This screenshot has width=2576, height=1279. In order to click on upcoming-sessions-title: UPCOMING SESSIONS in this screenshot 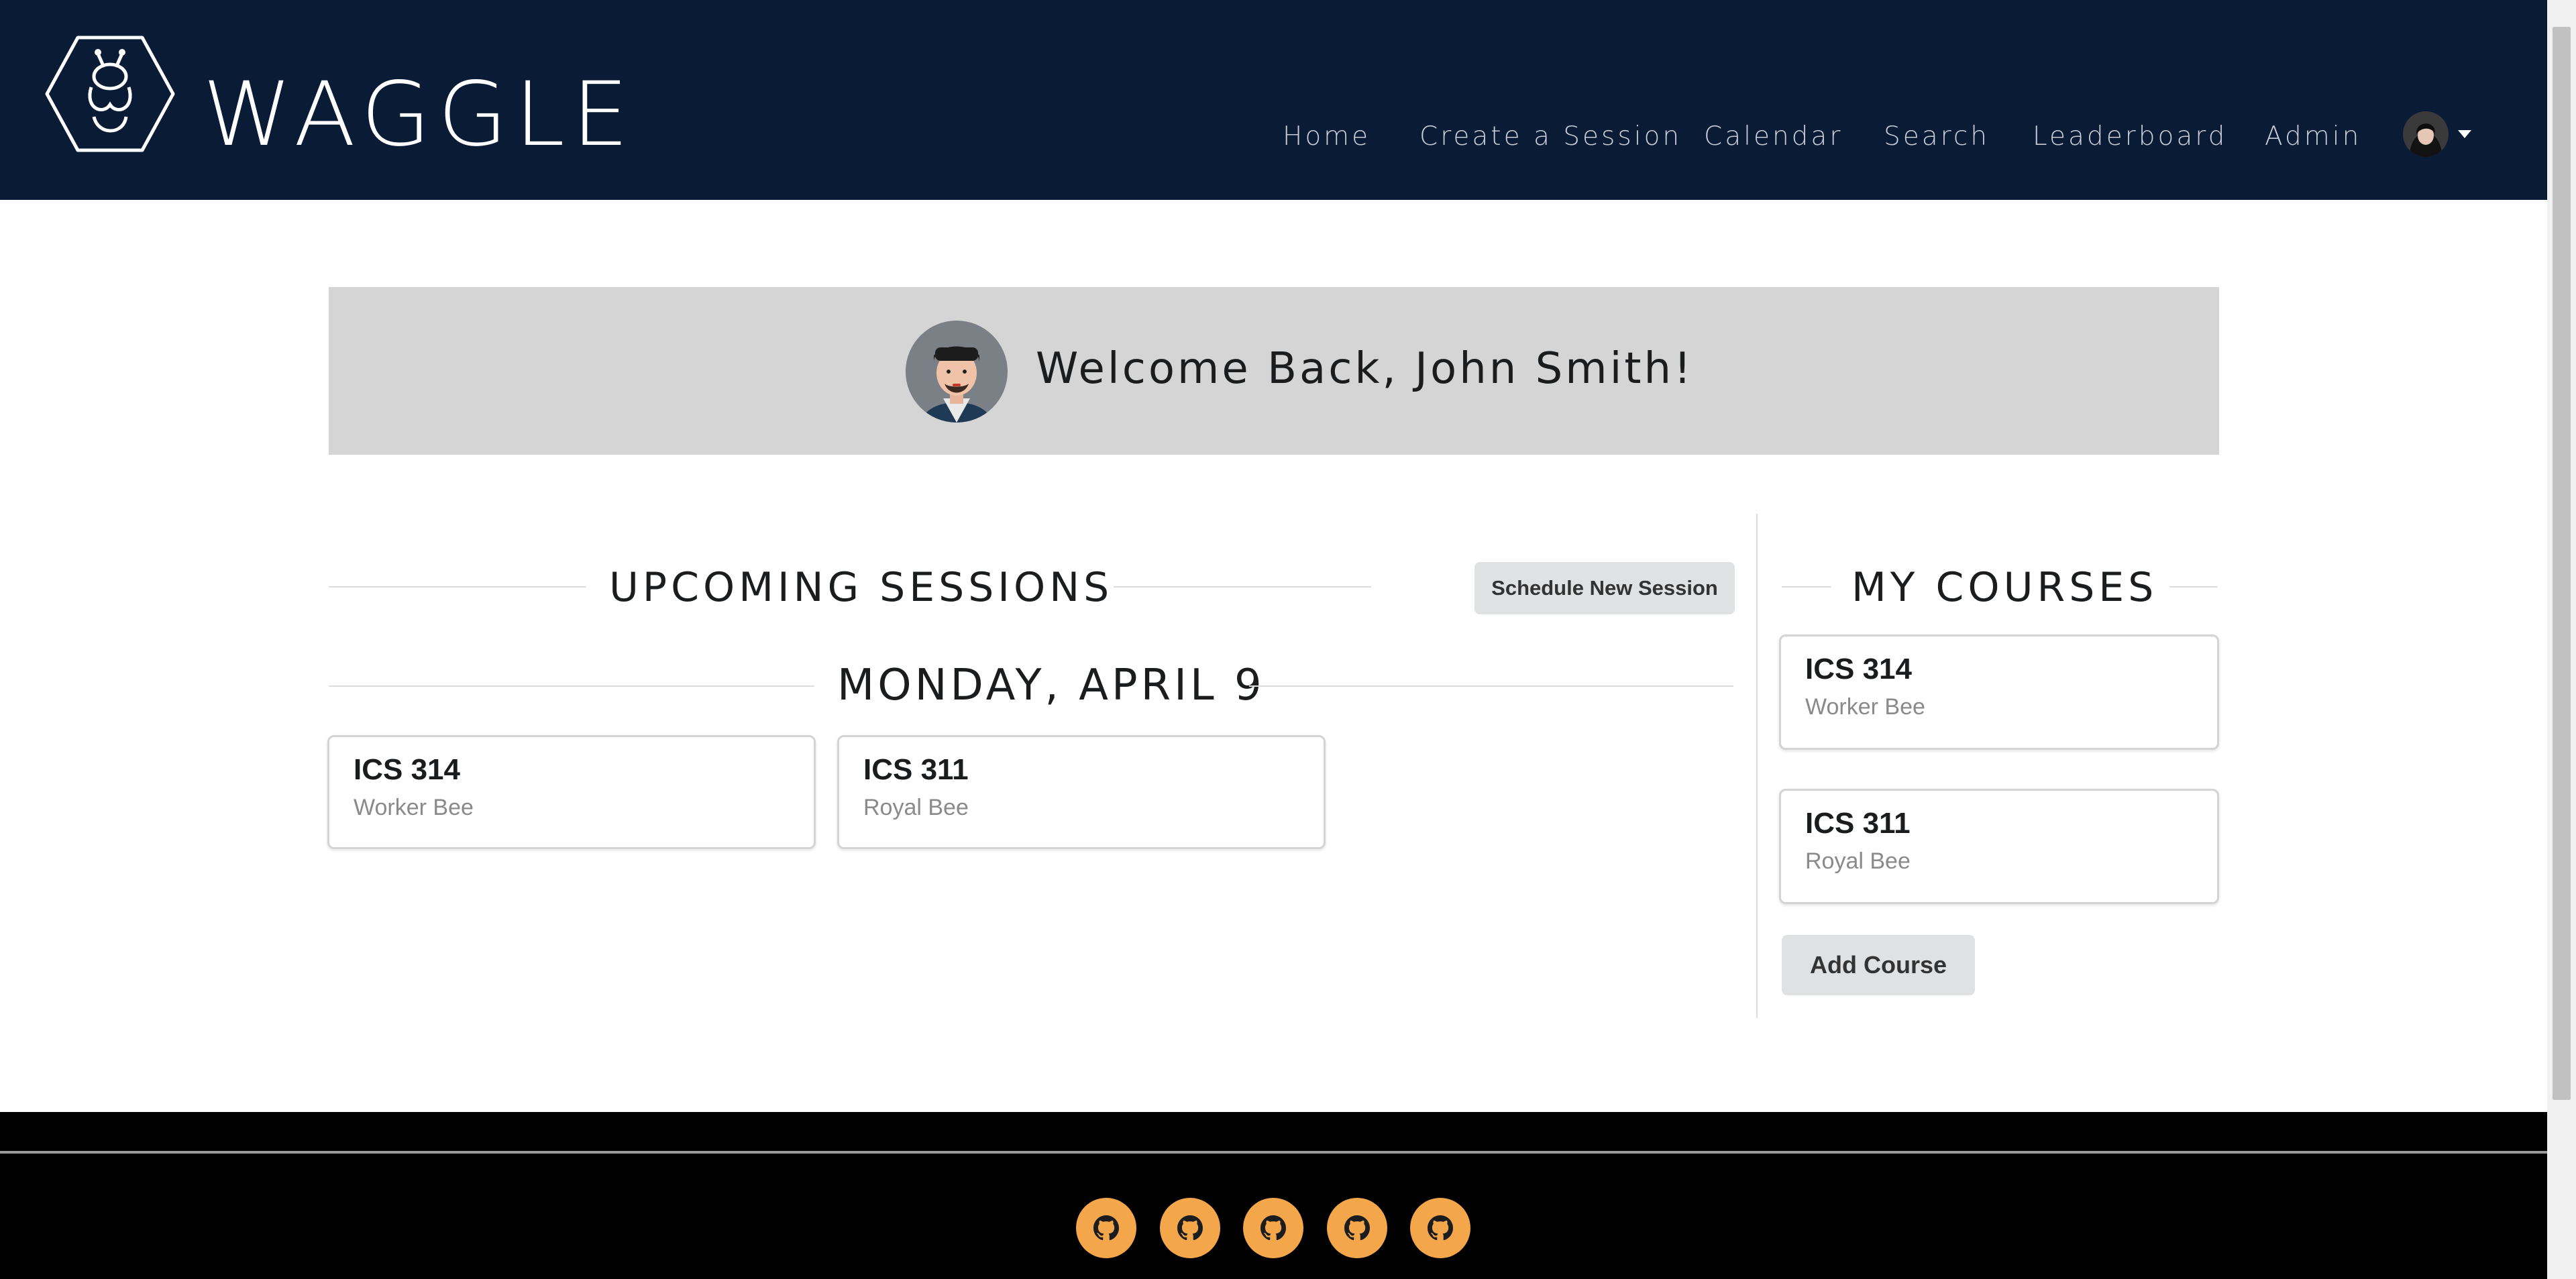, I will do `click(861, 587)`.